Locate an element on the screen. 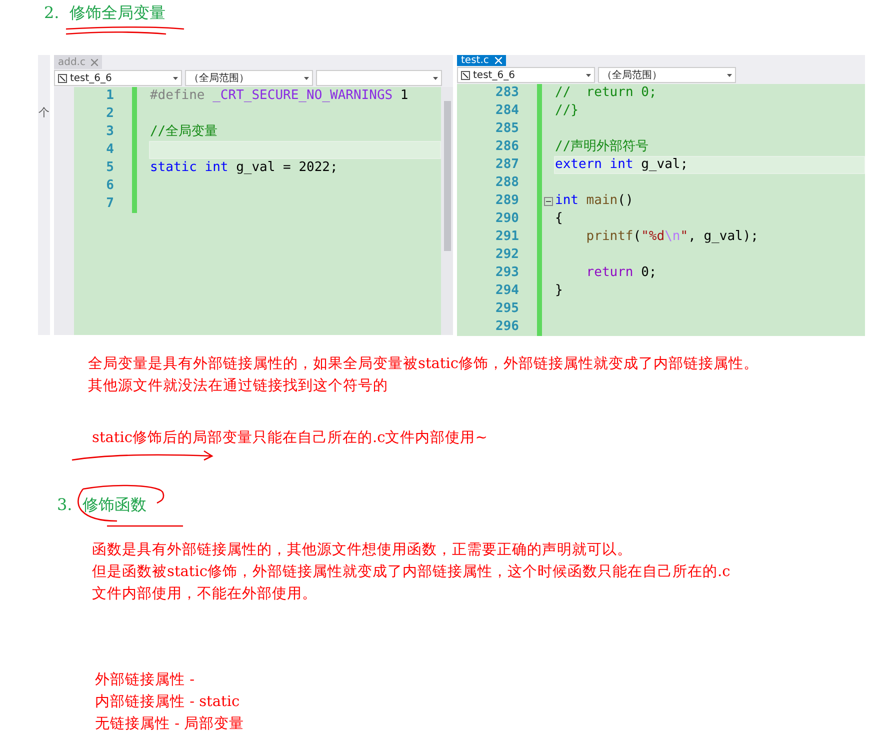 This screenshot has width=881, height=743. section-number: 2. is located at coordinates (52, 13).